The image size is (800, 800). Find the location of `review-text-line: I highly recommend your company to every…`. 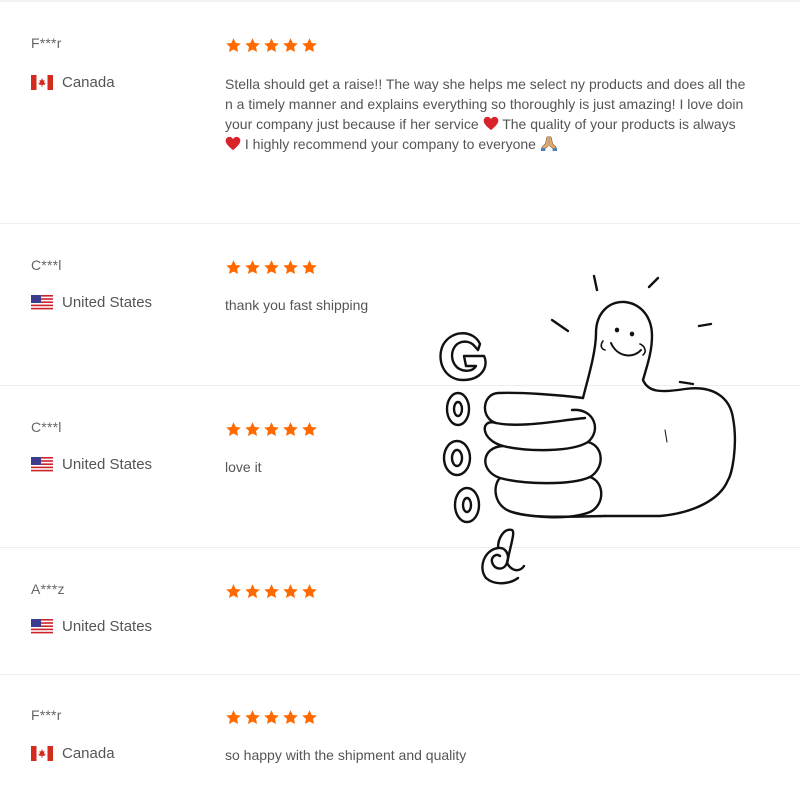

review-text-line: I highly recommend your company to every… is located at coordinates (512, 144).